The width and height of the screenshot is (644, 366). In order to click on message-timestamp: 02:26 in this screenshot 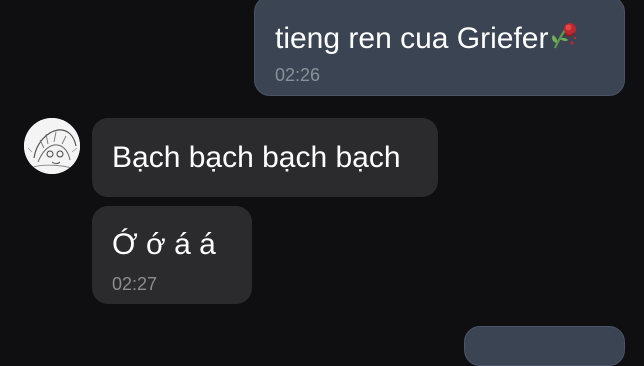, I will do `click(298, 75)`.